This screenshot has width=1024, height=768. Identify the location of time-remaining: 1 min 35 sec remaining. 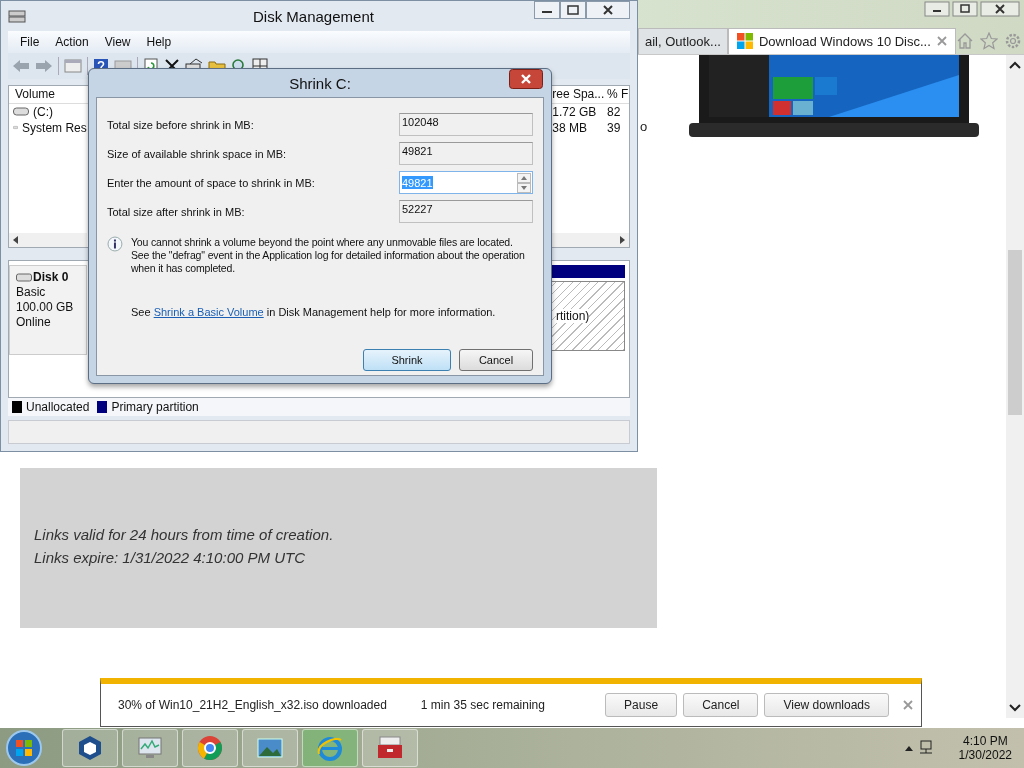
(482, 705).